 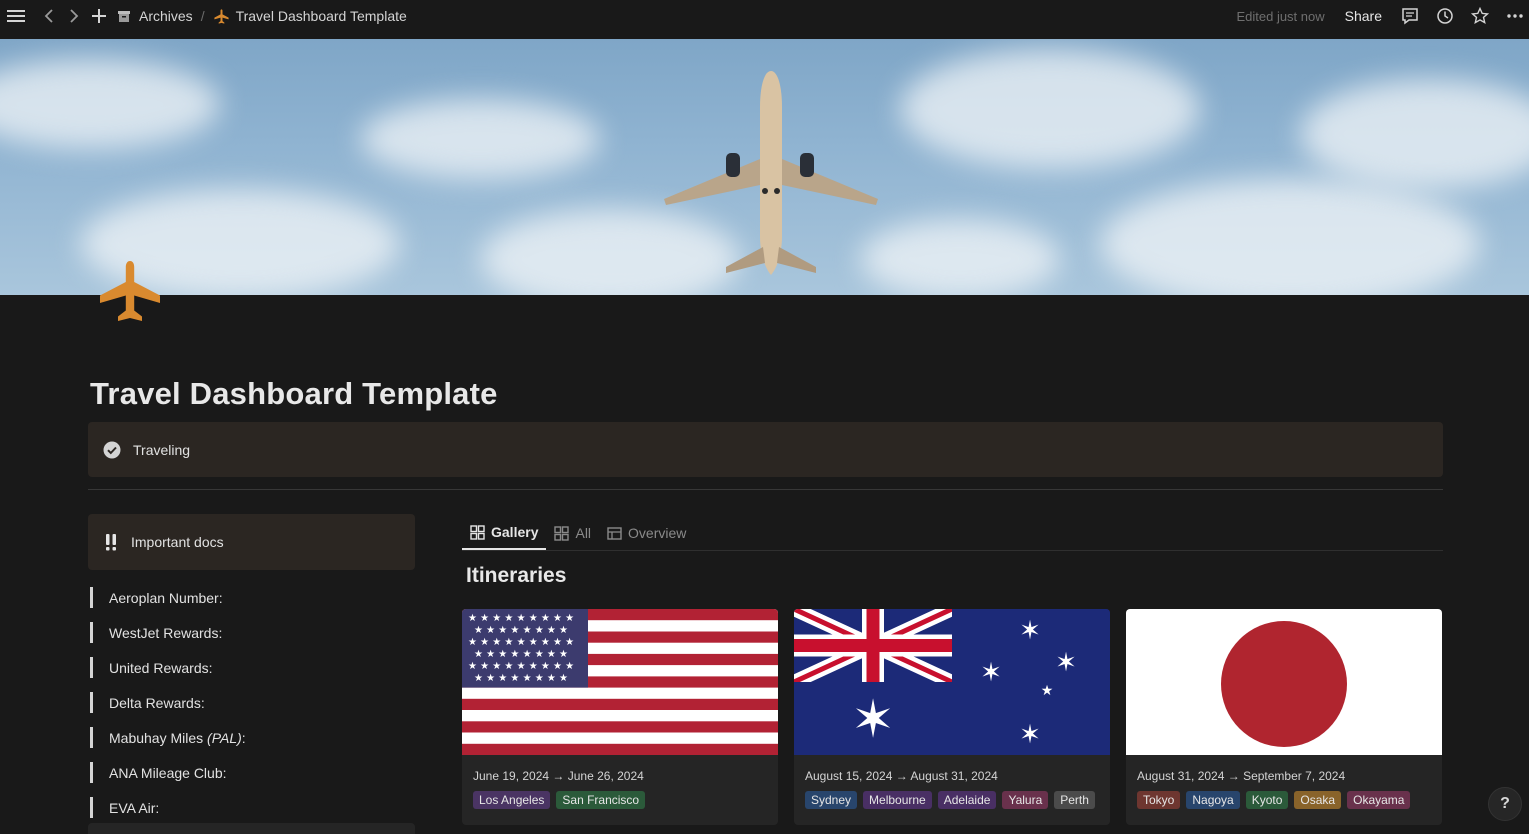 I want to click on archive-icon, so click(x=124, y=16).